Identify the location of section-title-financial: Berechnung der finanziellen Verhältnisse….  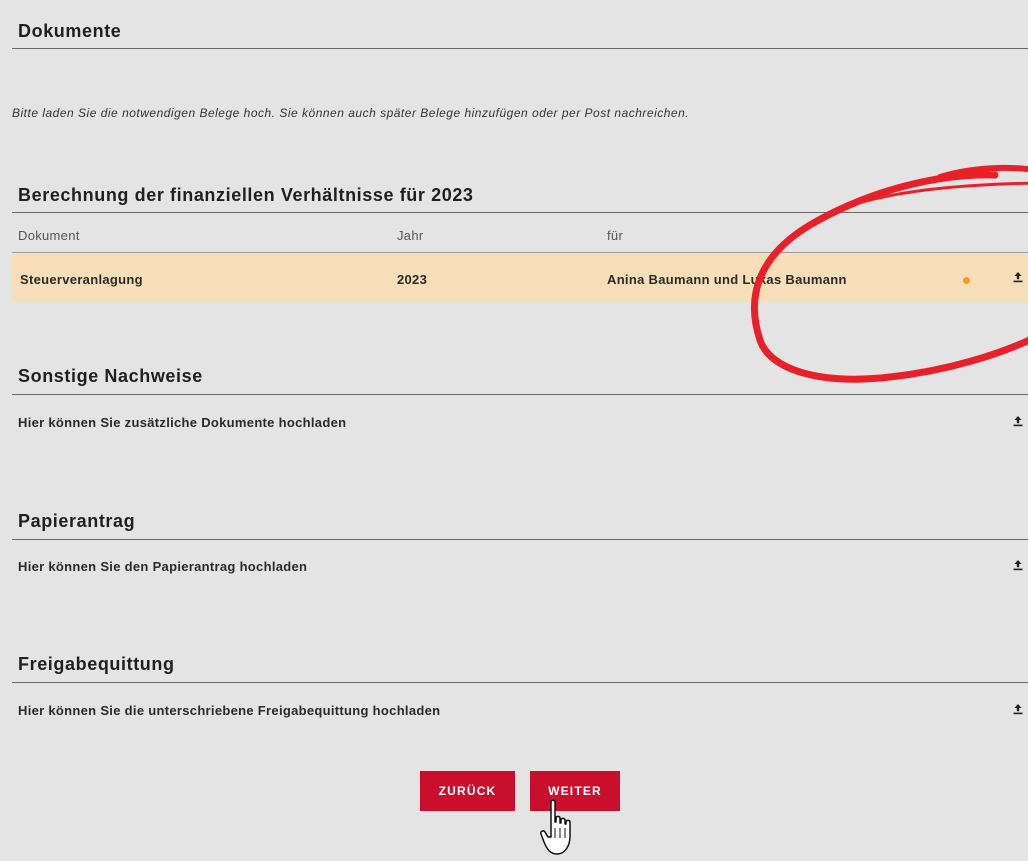
(246, 195).